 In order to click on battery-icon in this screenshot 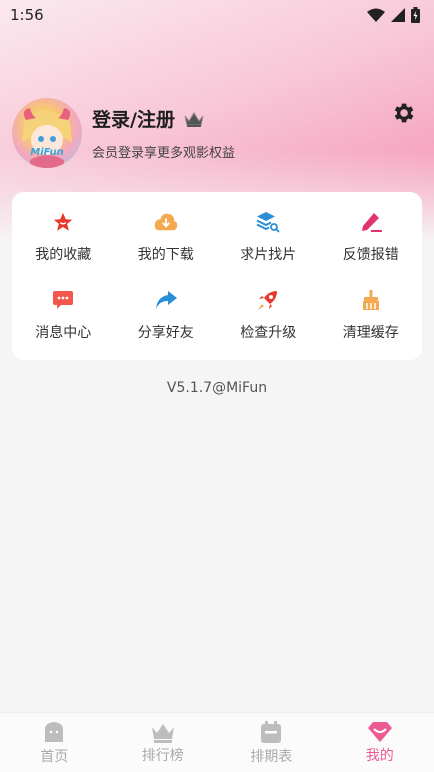, I will do `click(415, 15)`.